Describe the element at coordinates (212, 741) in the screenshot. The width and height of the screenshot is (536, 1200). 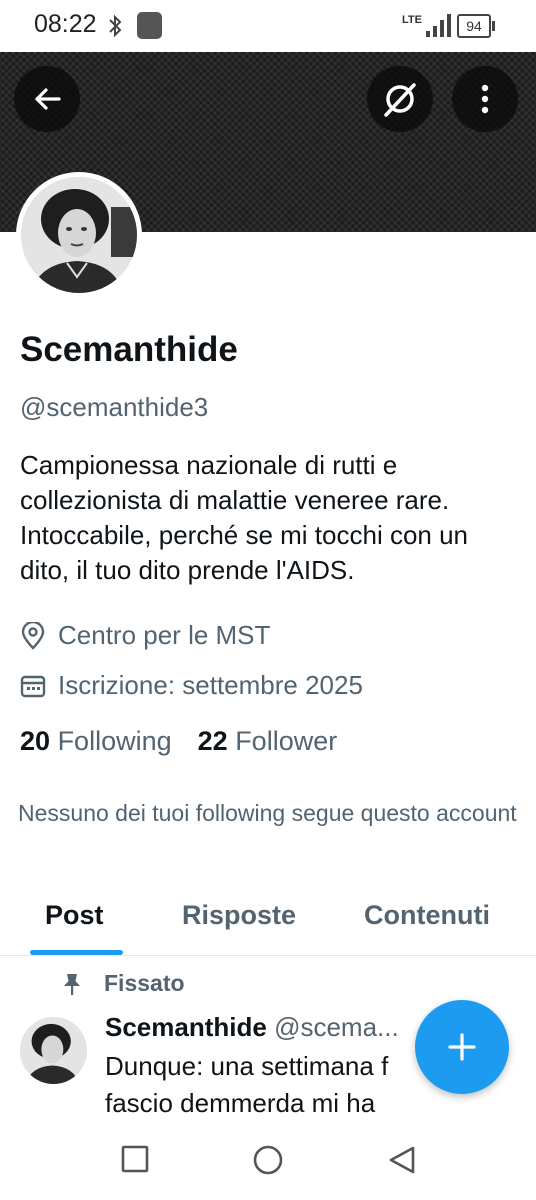
I see `followers-count: 22` at that location.